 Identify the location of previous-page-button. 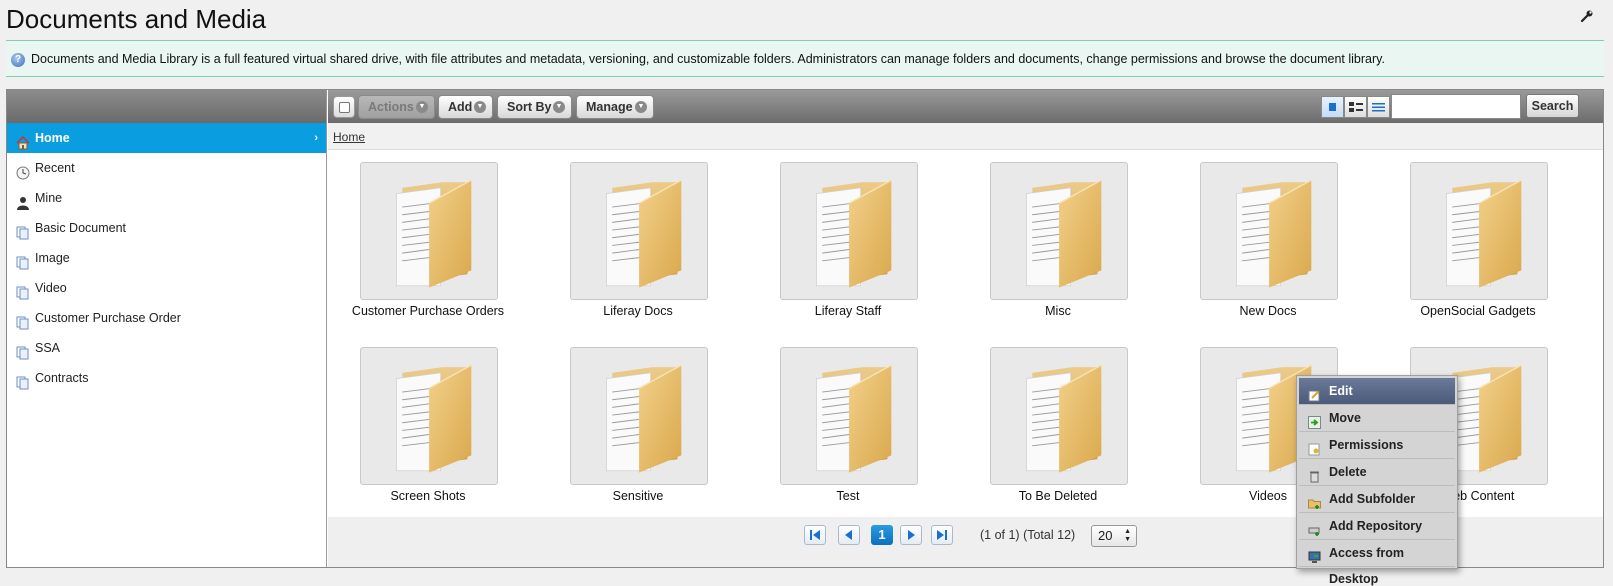
(849, 535).